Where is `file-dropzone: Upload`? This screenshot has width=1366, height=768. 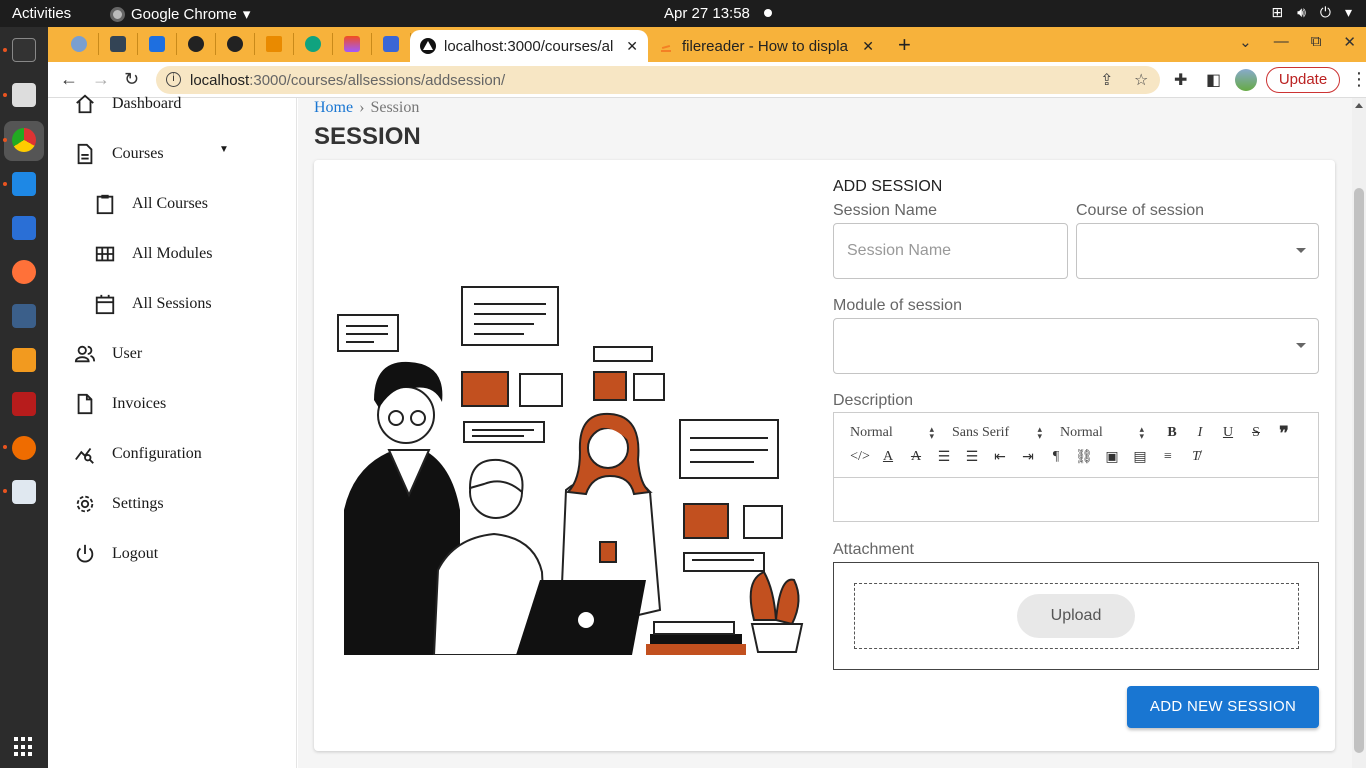
file-dropzone: Upload is located at coordinates (1076, 616).